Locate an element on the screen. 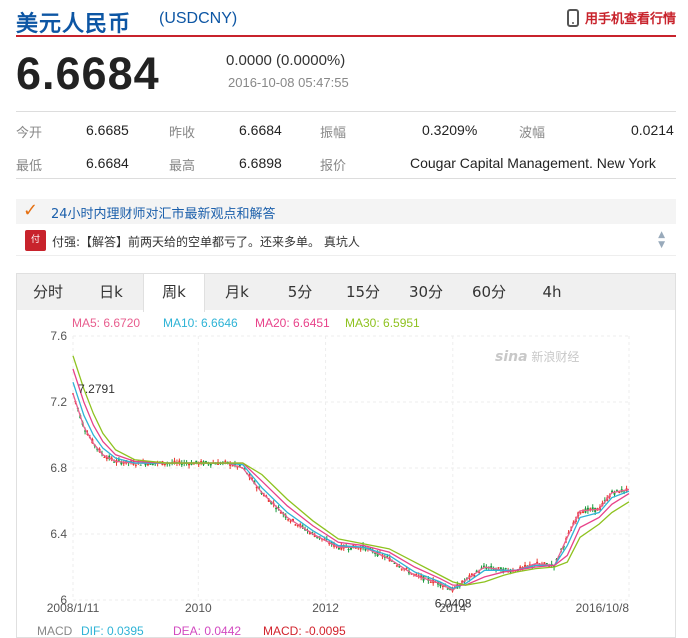  advisor-news-link: 24小时内理财师对汇市最新观点和解答 is located at coordinates (163, 212).